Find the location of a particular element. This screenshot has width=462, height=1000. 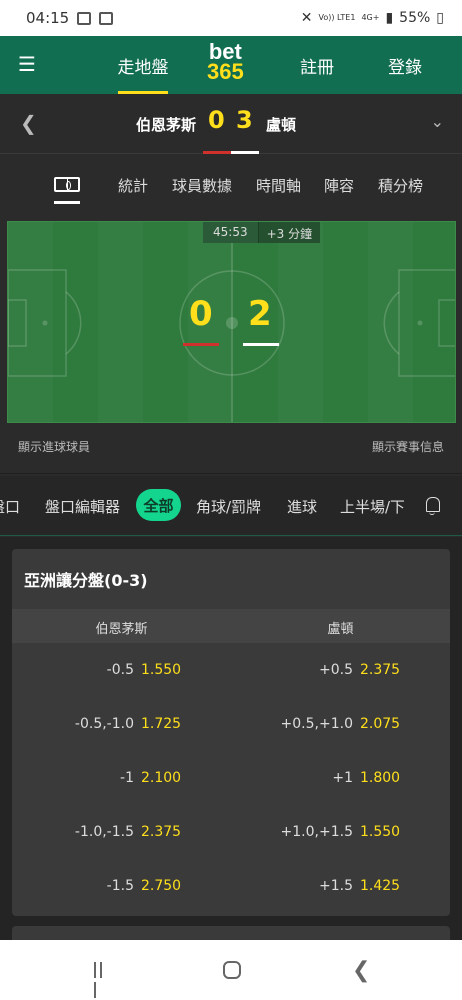

pitch-links: 顯示進球球員 顯示賽事信息 is located at coordinates (231, 452).